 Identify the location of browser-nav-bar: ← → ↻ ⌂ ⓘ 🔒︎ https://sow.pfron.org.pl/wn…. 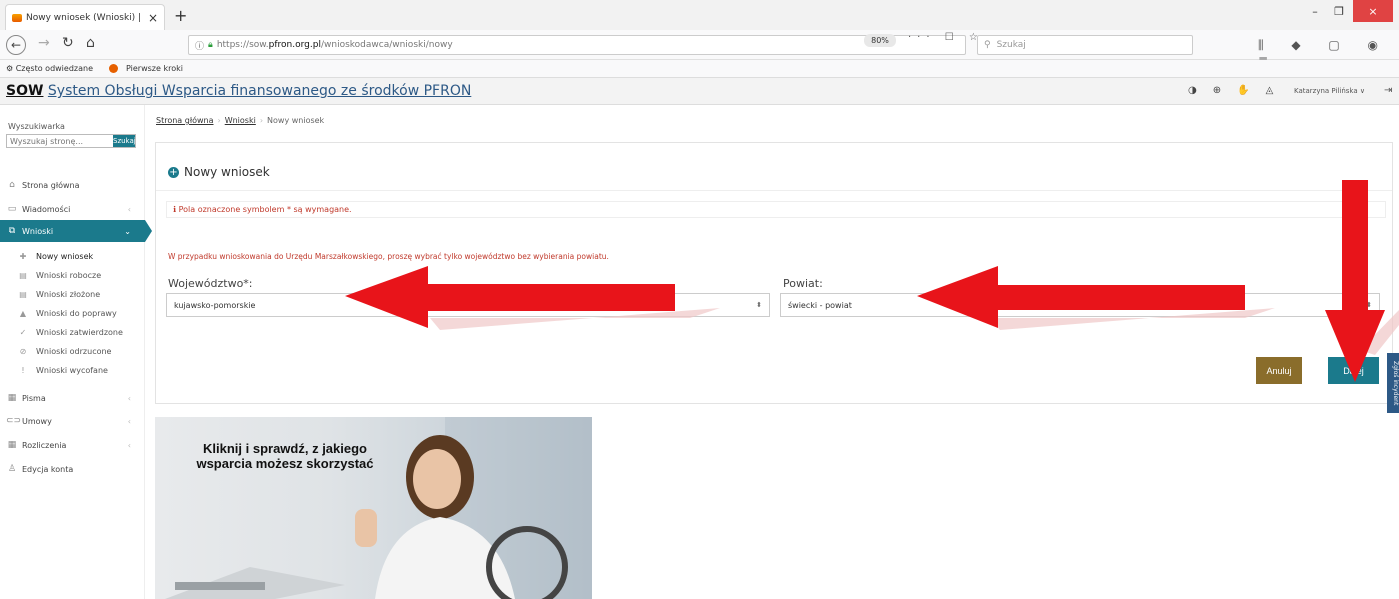
(699, 48).